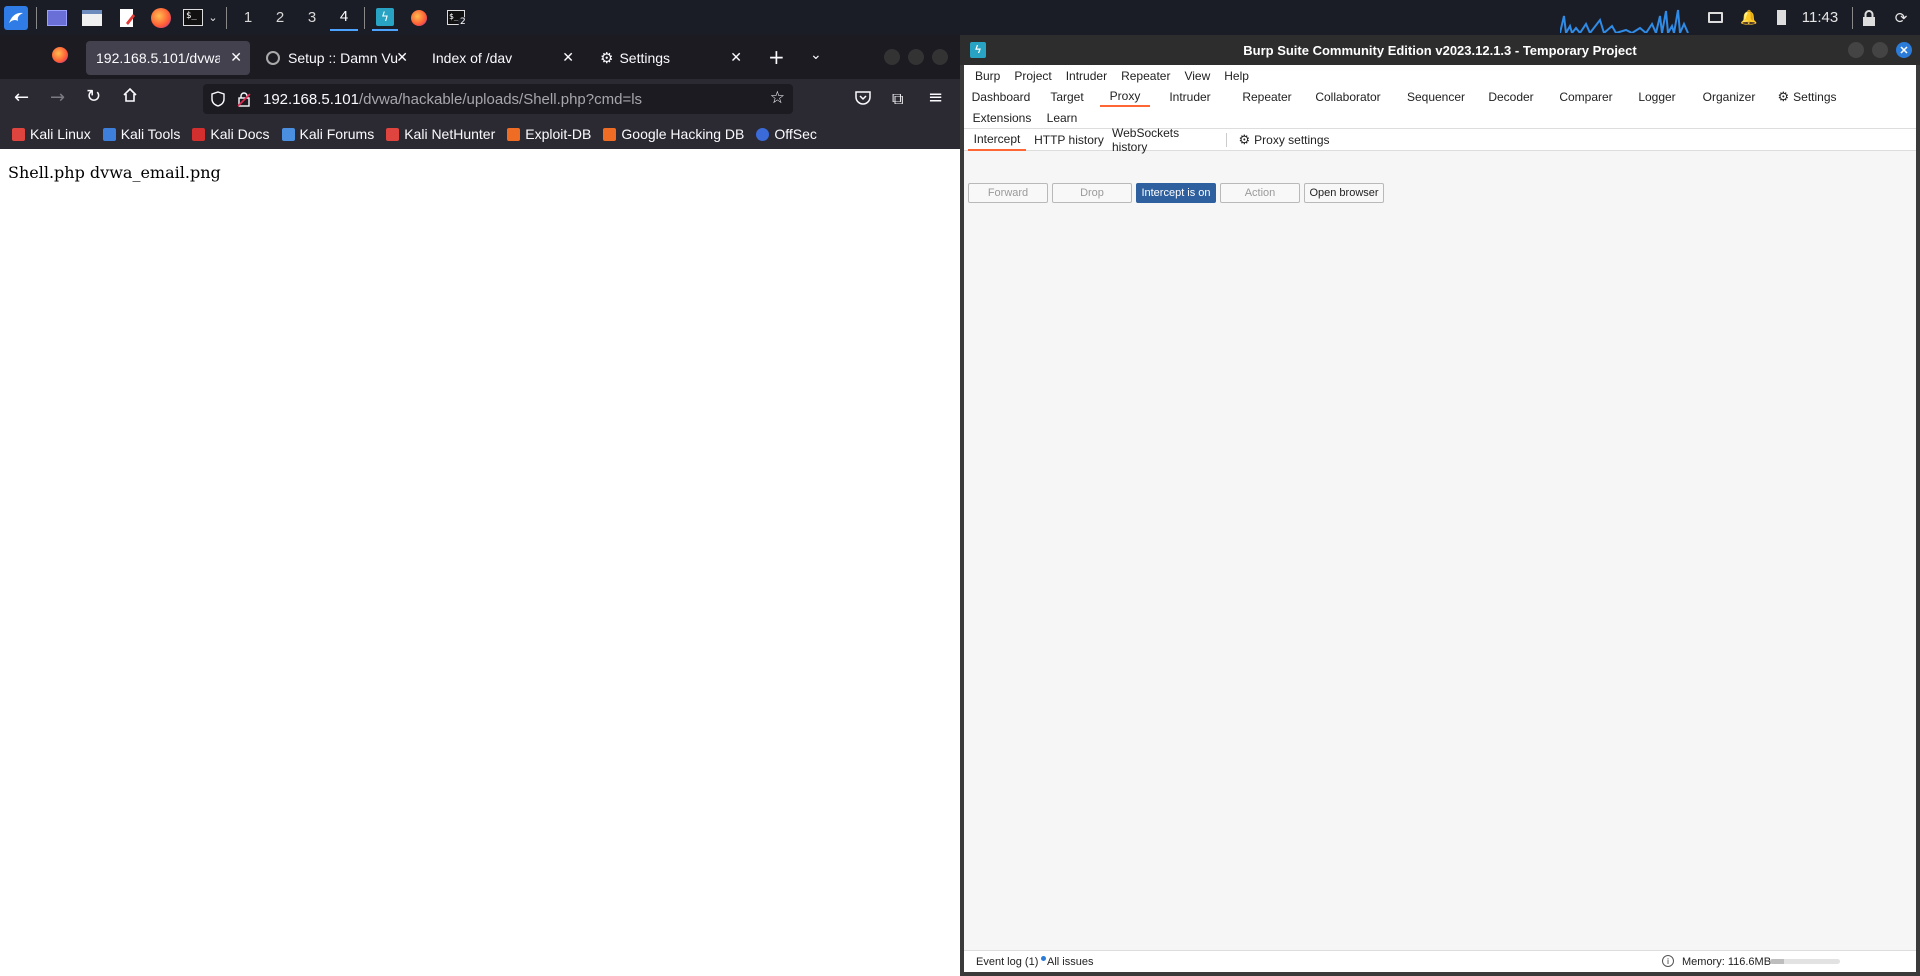 This screenshot has width=1920, height=976. I want to click on menu-project: Project, so click(1032, 76).